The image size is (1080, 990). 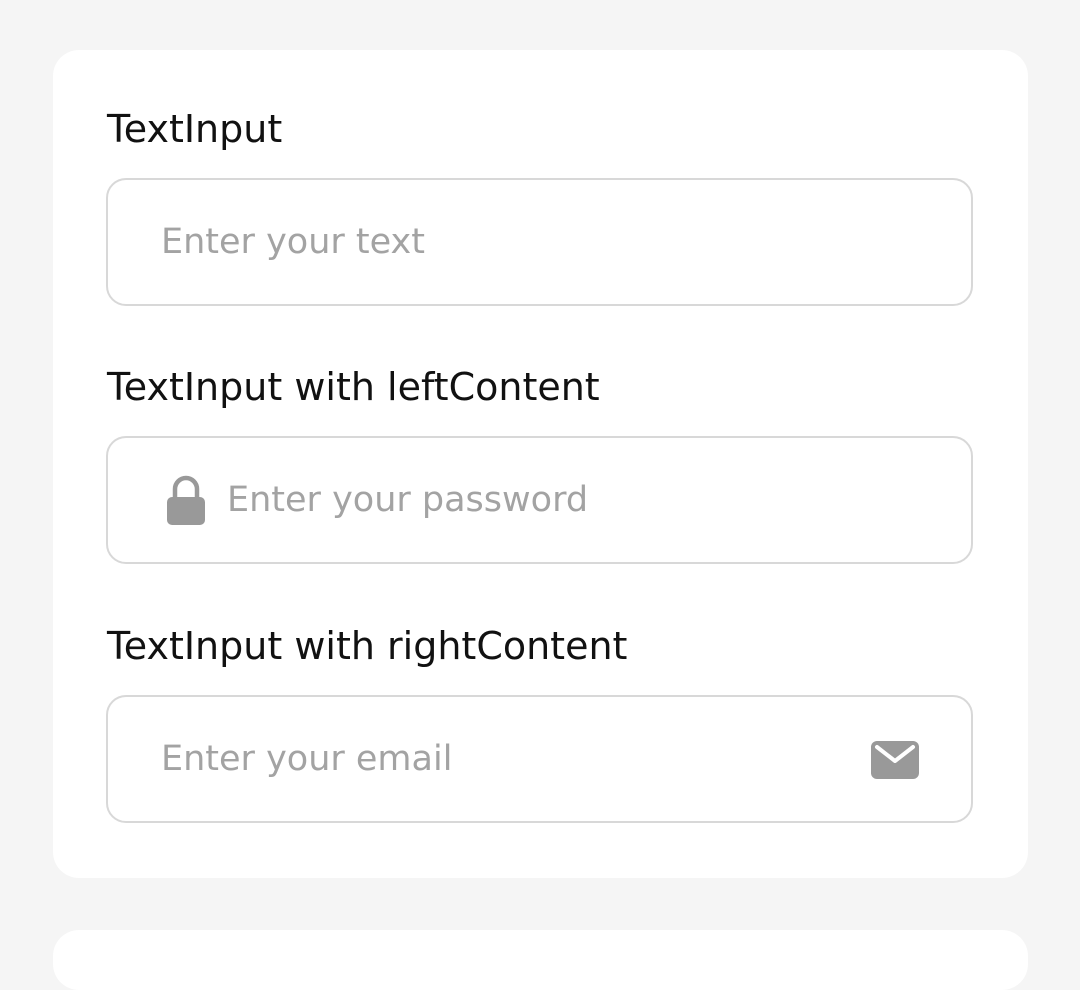 What do you see at coordinates (353, 387) in the screenshot?
I see `section-title-left-content: TextInput with leftContent` at bounding box center [353, 387].